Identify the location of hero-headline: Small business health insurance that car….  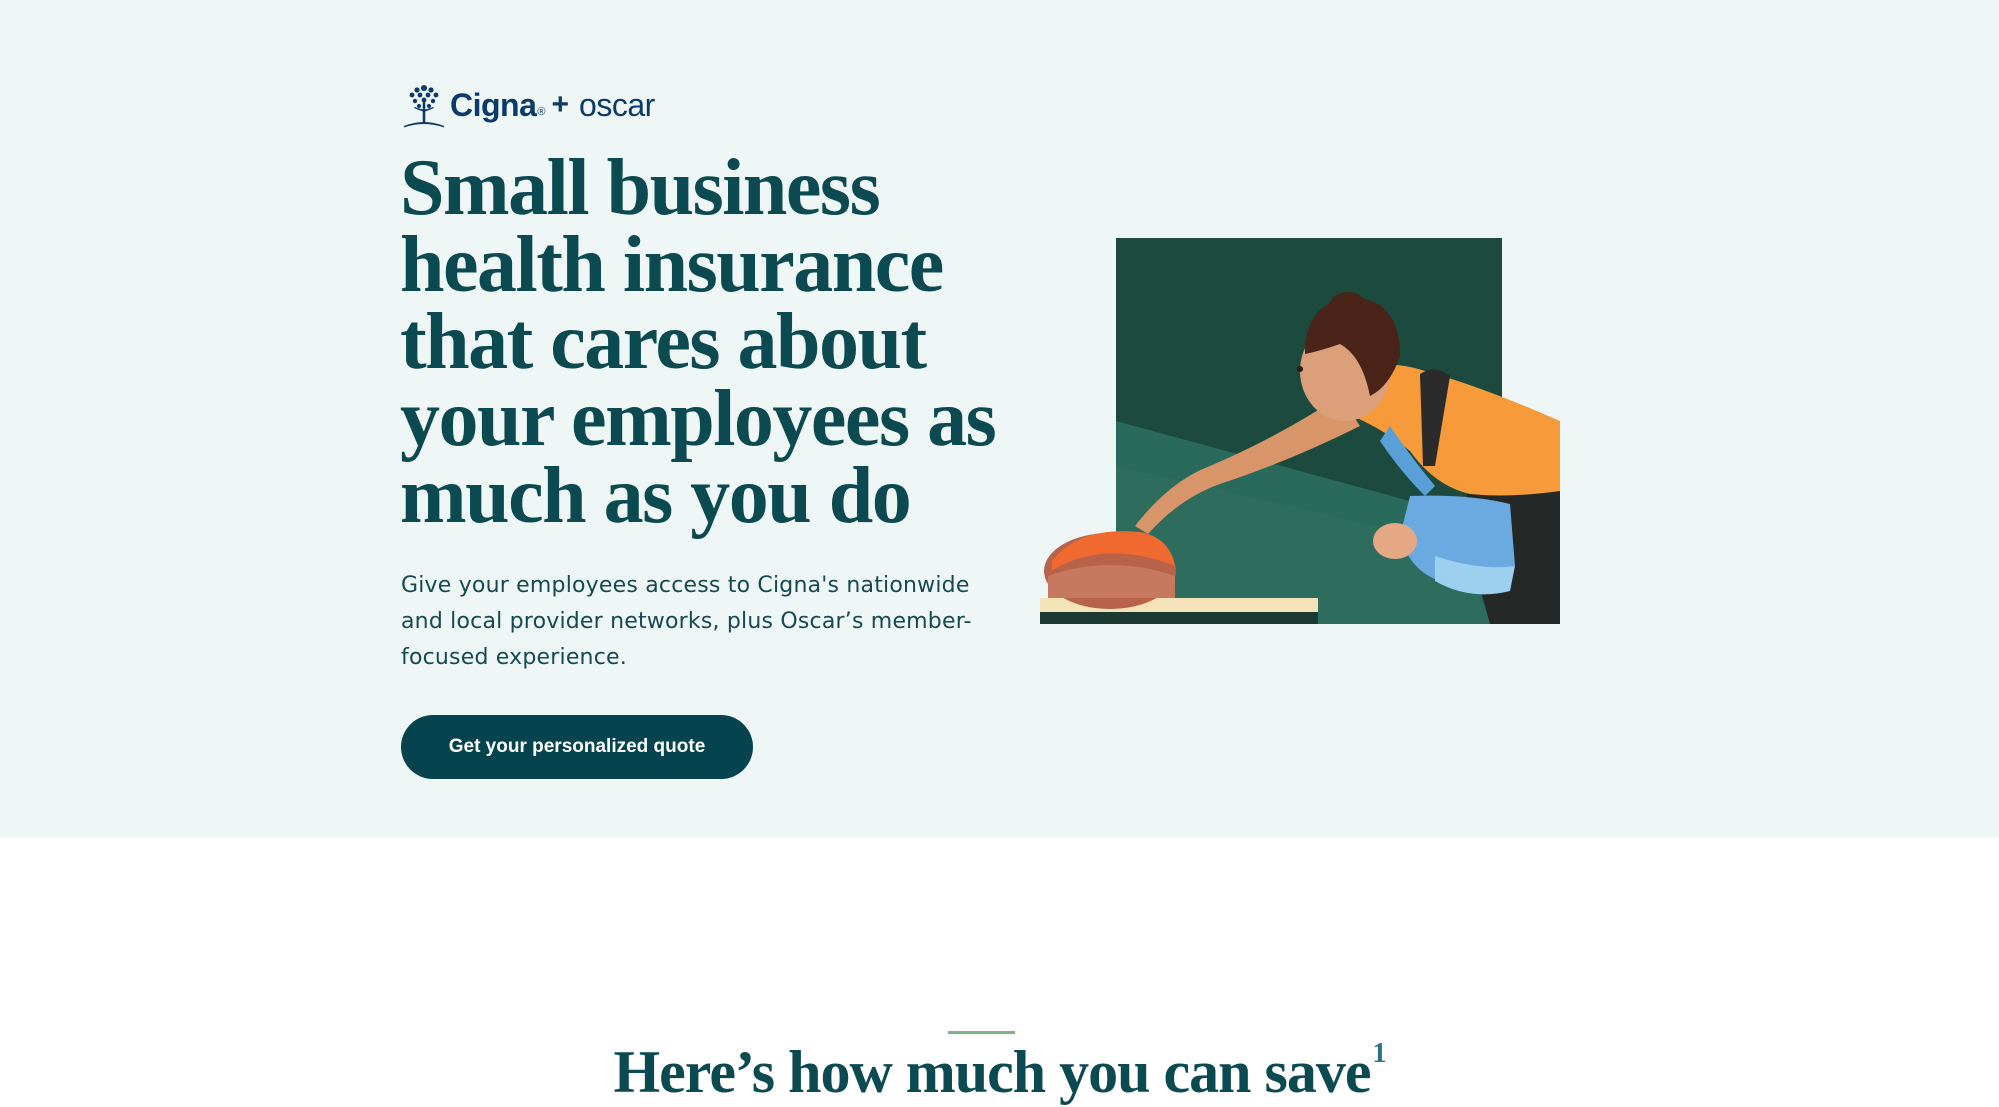
(698, 342).